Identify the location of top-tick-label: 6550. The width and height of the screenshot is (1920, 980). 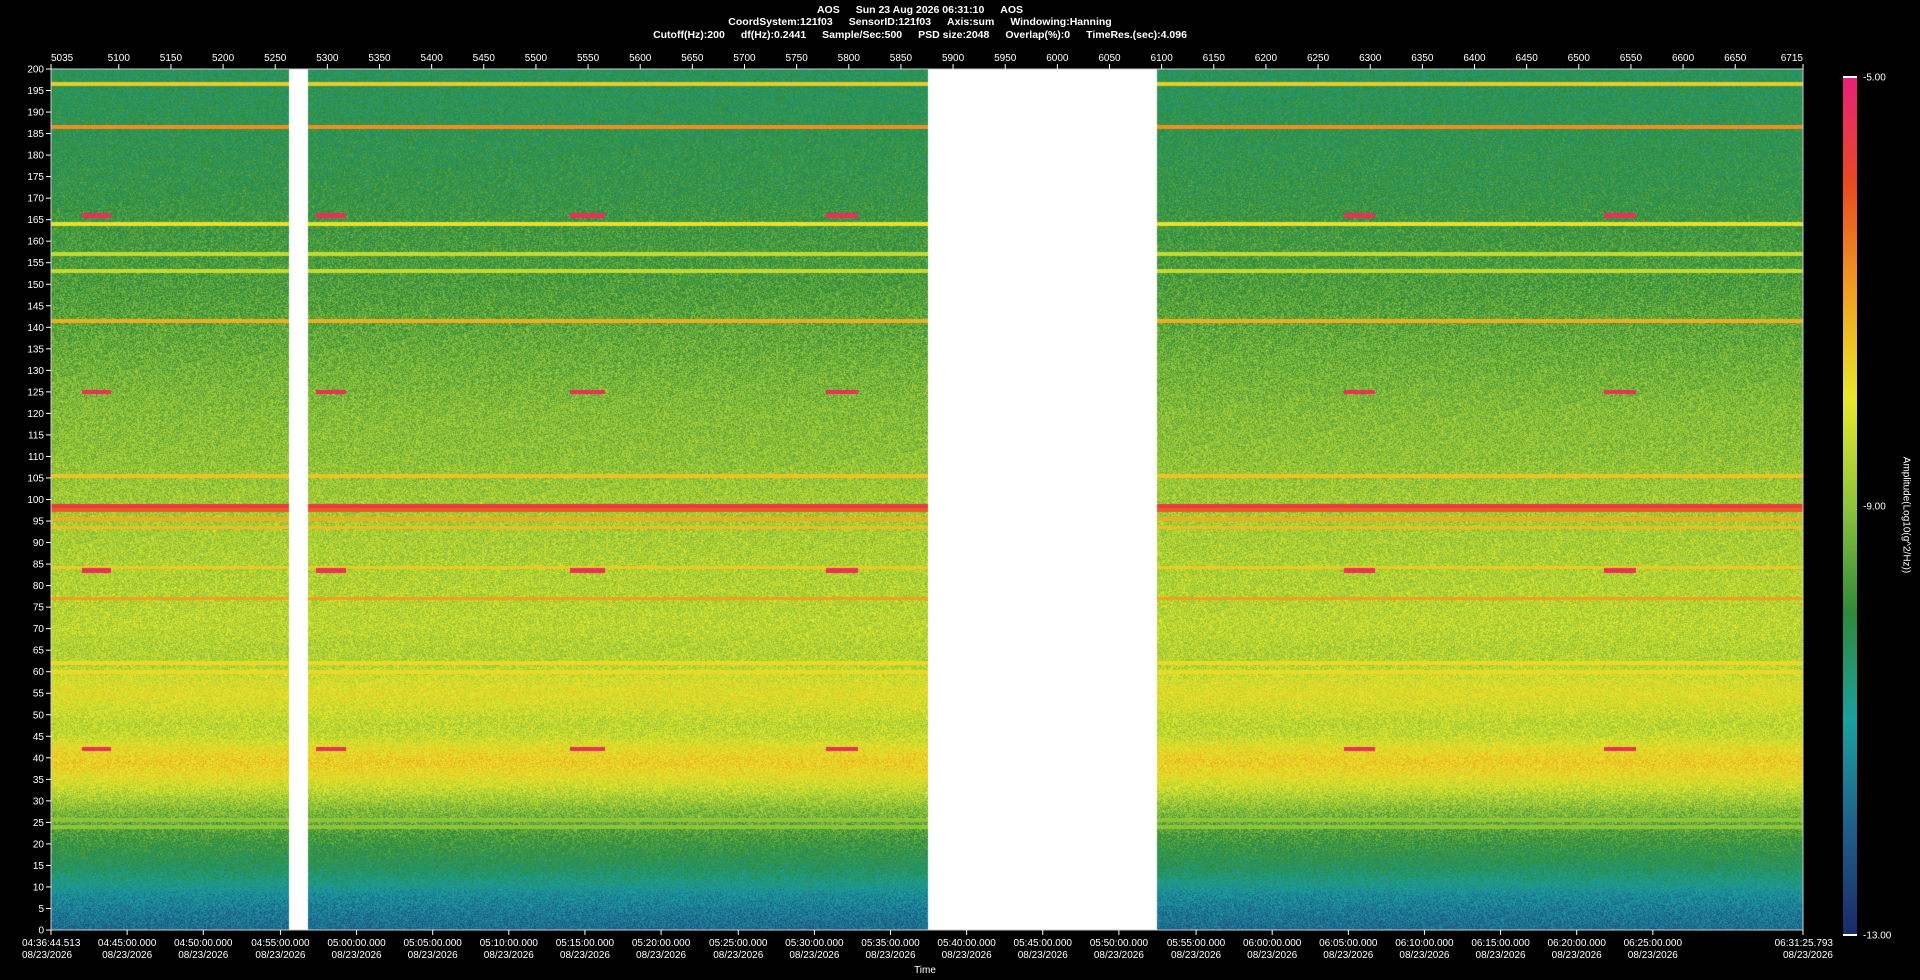
(1631, 58).